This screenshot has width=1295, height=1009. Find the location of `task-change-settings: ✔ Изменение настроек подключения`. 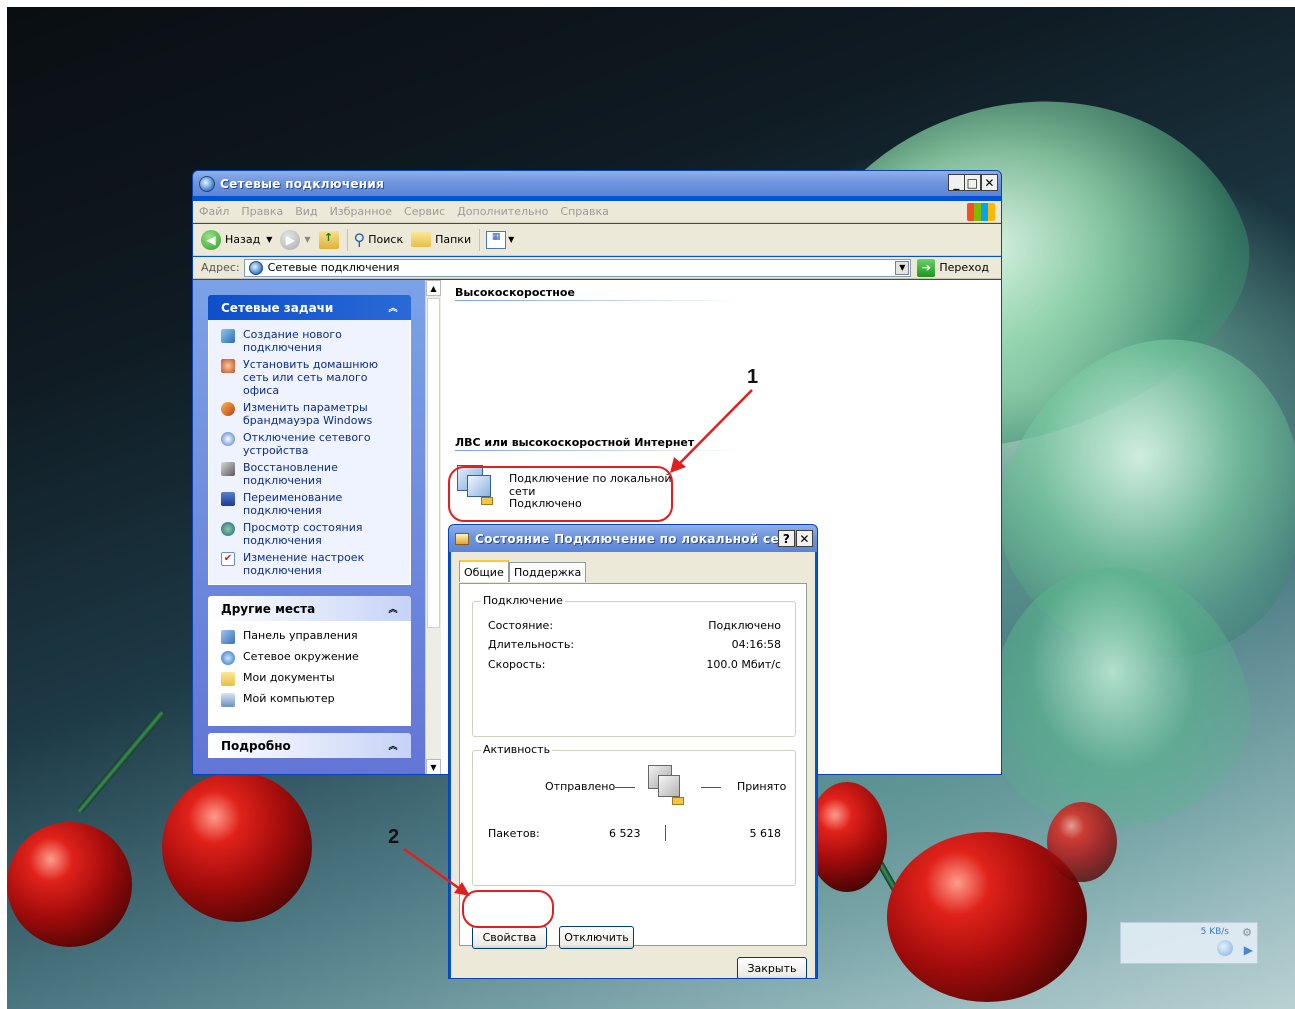

task-change-settings: ✔ Изменение настроек подключения is located at coordinates (312, 564).